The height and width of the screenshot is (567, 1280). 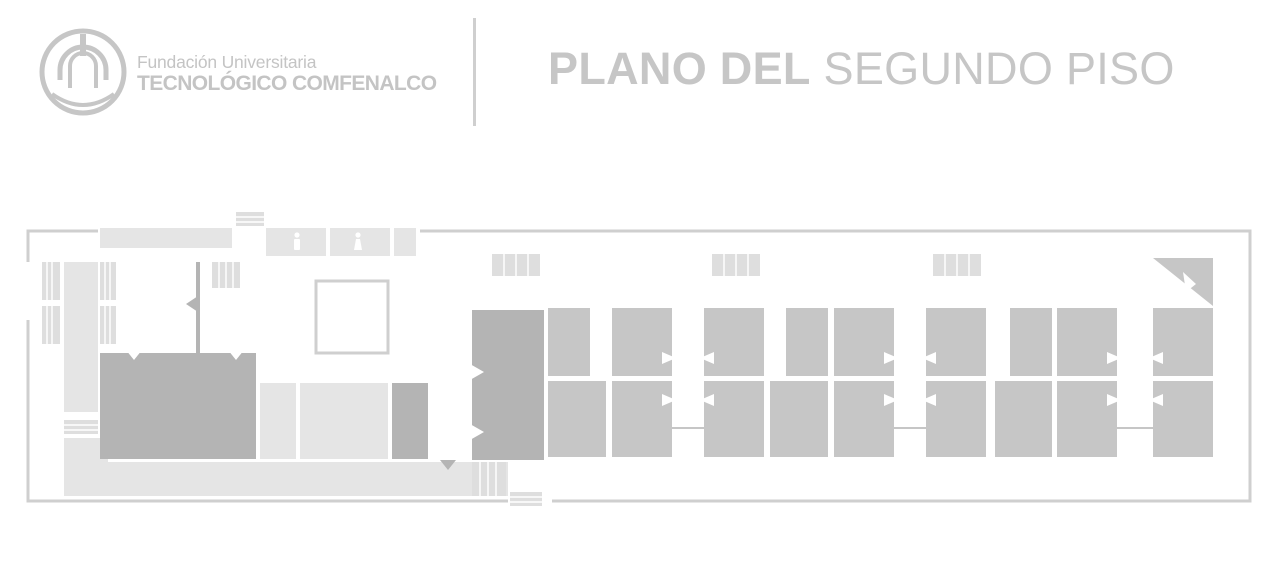 I want to click on room-large-left, so click(x=178, y=406).